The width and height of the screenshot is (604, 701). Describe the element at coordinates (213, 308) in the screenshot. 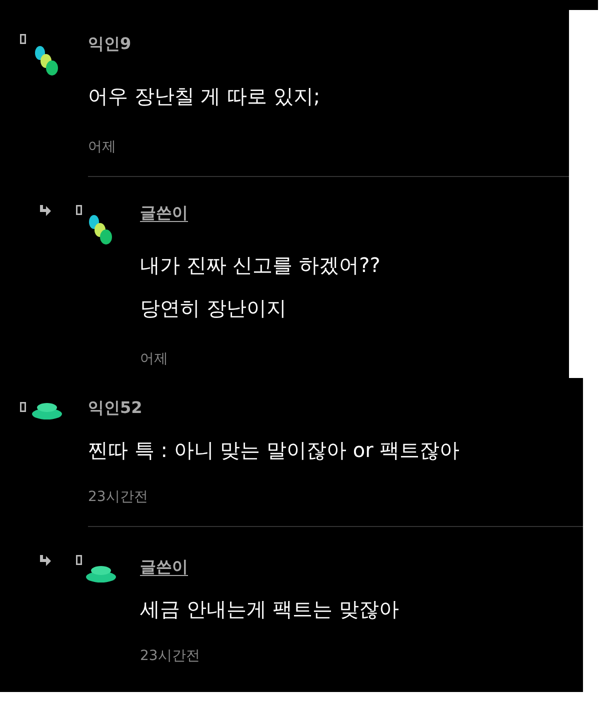

I see `comment-text: 당연히 장난이지` at that location.